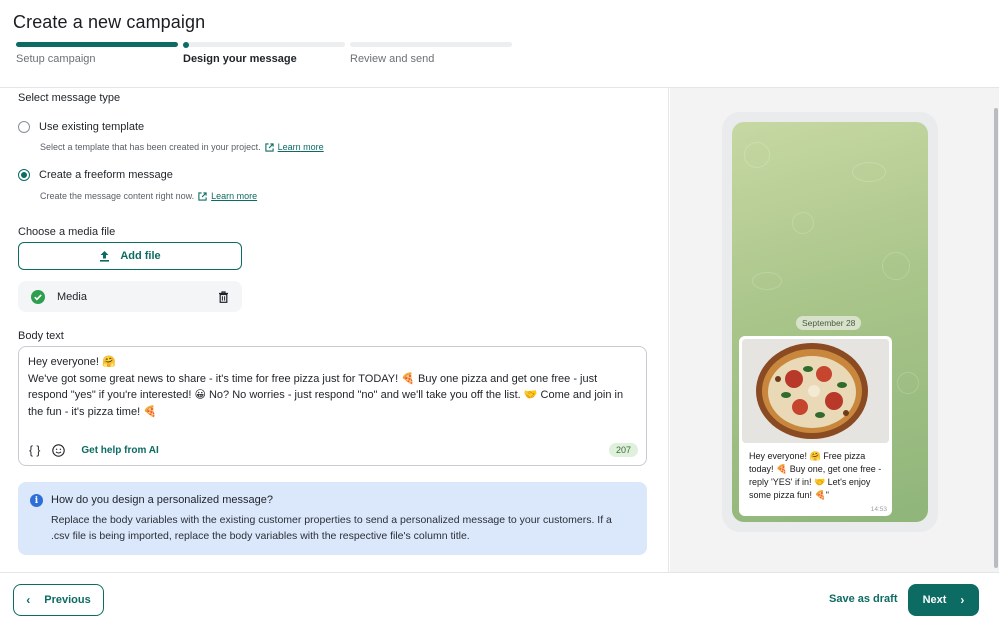 This screenshot has height=626, width=999. I want to click on editor-toolbar: { } Get help from AI, so click(94, 450).